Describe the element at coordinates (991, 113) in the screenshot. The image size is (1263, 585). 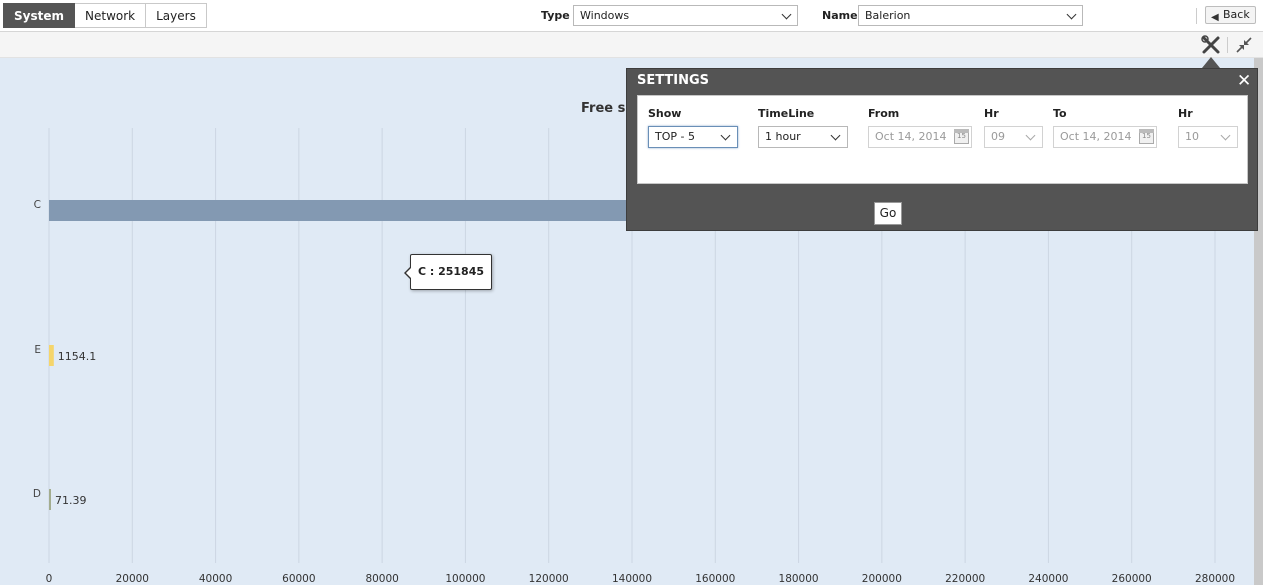
I see `from-hr-label: Hr` at that location.